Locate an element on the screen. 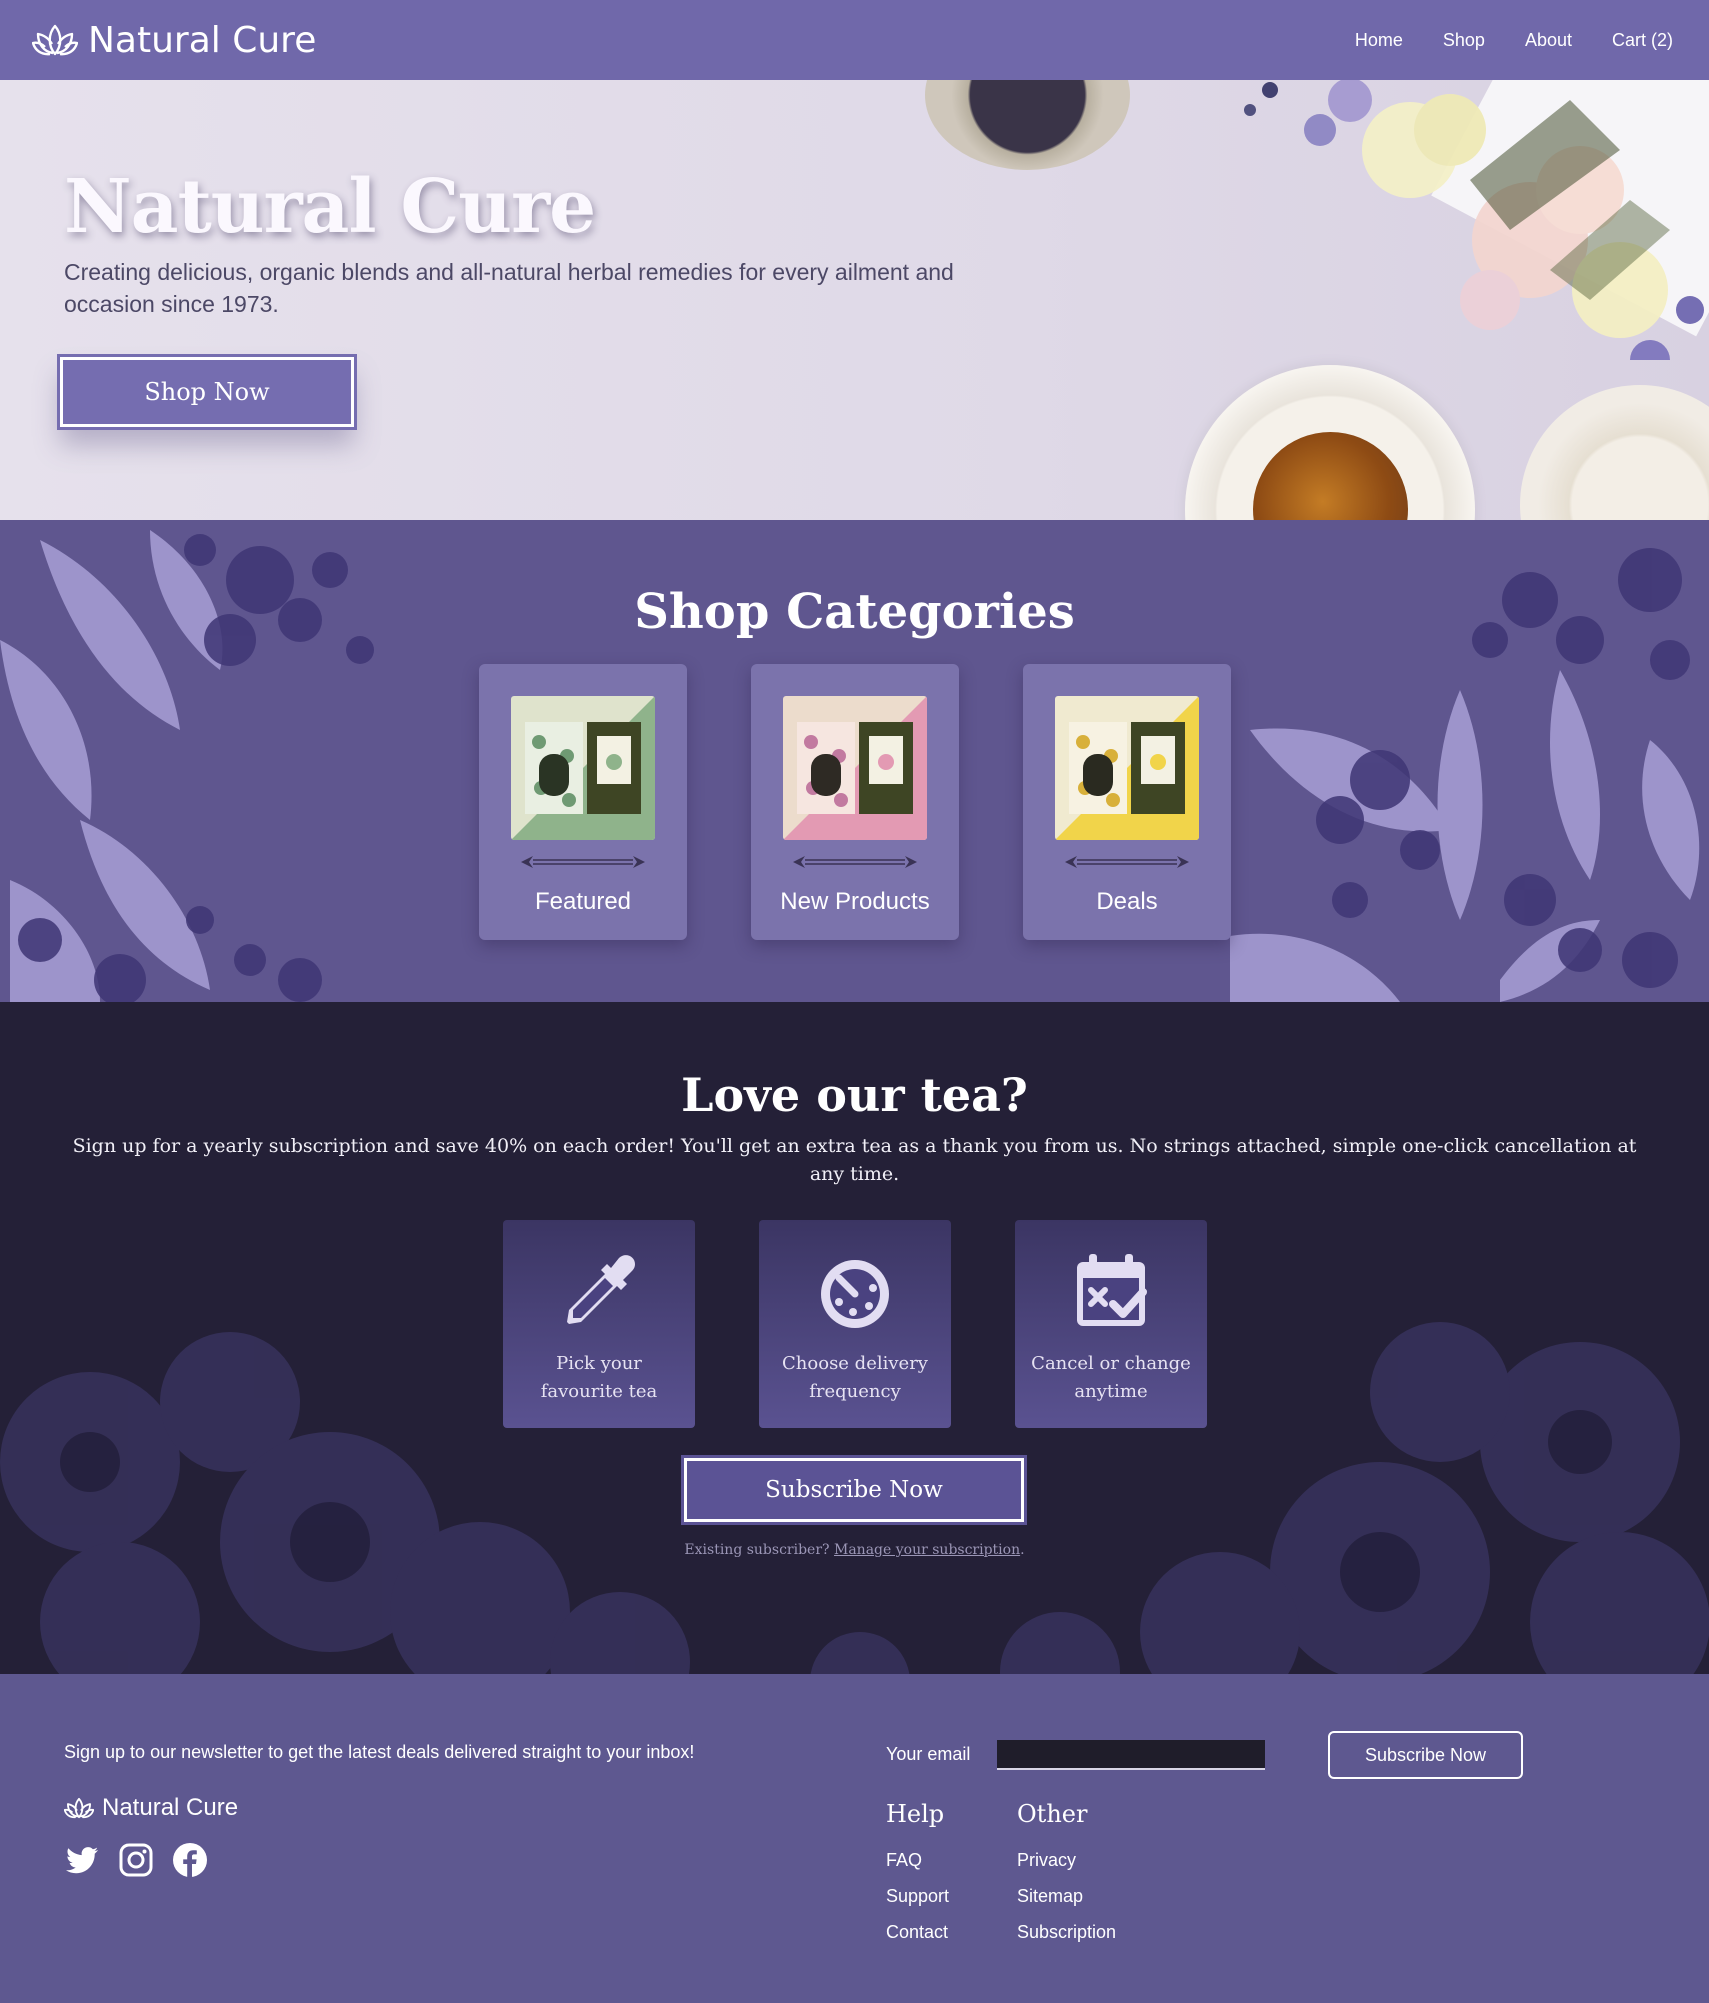  category-image-featured is located at coordinates (583, 768).